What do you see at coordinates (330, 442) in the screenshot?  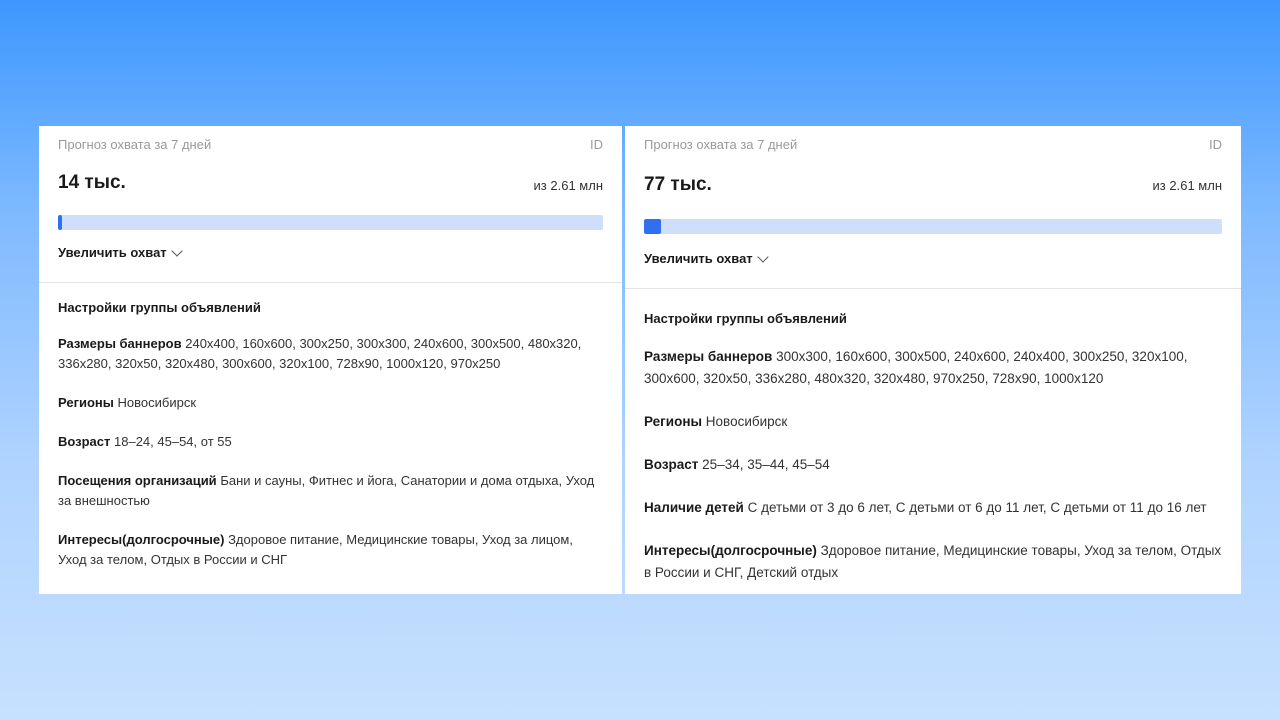 I see `setting-age: Возраст 18–24, 45–54, от 55` at bounding box center [330, 442].